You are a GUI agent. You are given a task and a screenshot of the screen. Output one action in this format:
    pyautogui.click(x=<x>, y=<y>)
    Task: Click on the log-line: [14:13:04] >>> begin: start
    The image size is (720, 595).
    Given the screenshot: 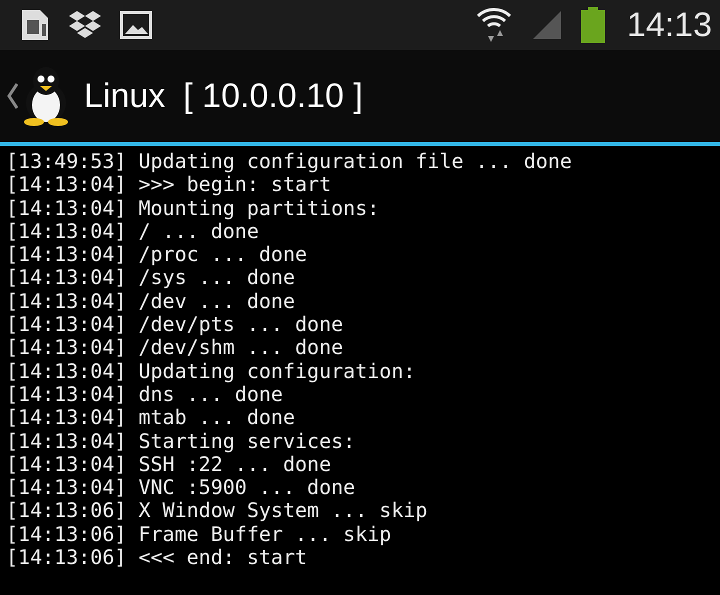 What is the action you would take?
    pyautogui.click(x=169, y=185)
    